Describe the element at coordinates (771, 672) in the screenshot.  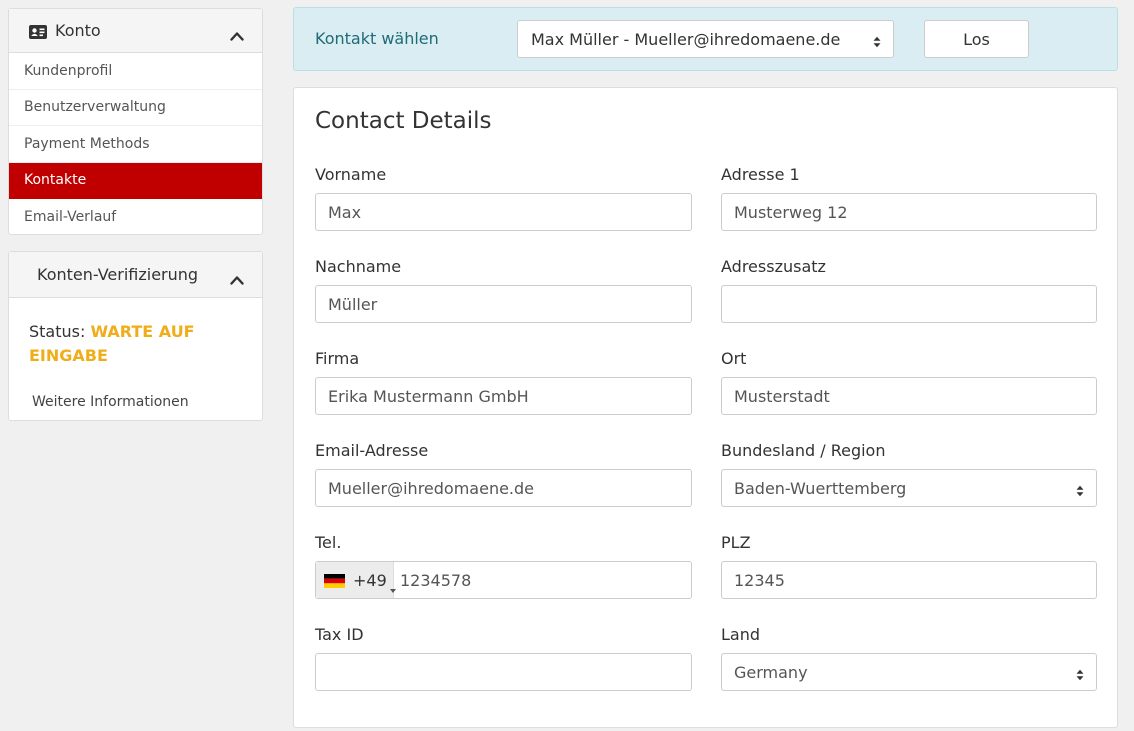
I see `country-value: Germany` at that location.